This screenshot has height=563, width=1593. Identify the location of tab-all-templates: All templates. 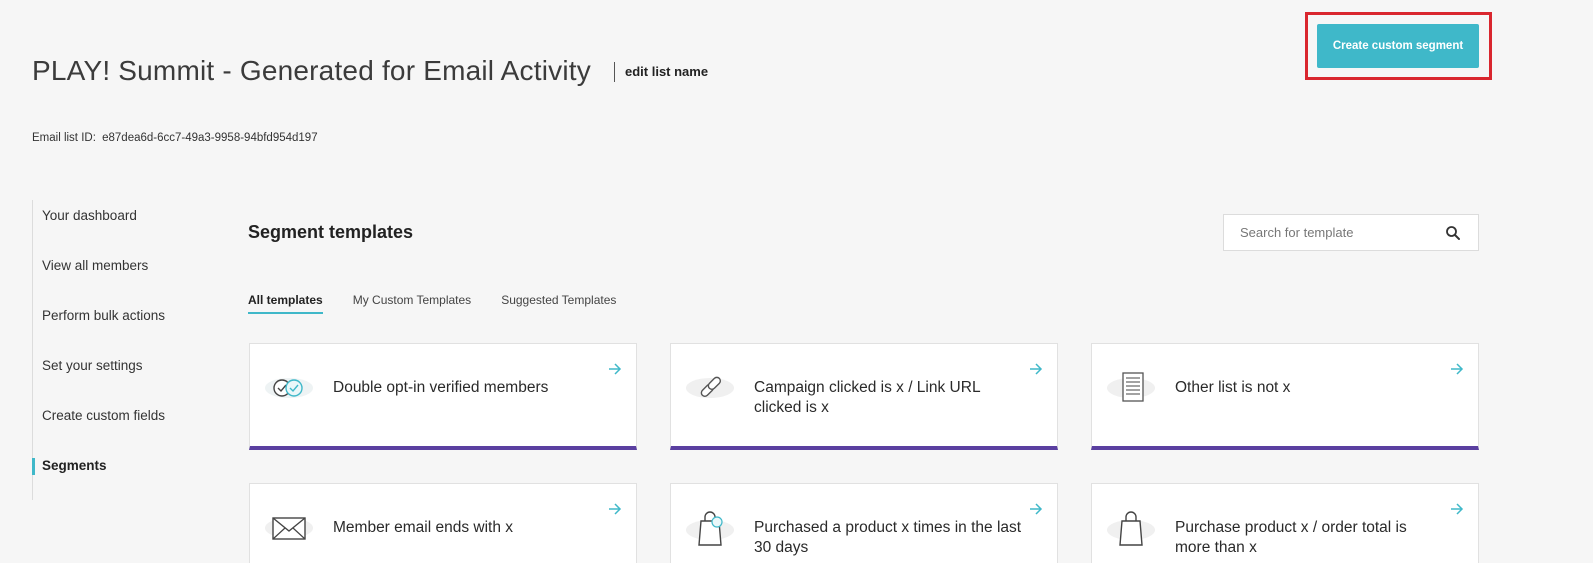
(285, 303).